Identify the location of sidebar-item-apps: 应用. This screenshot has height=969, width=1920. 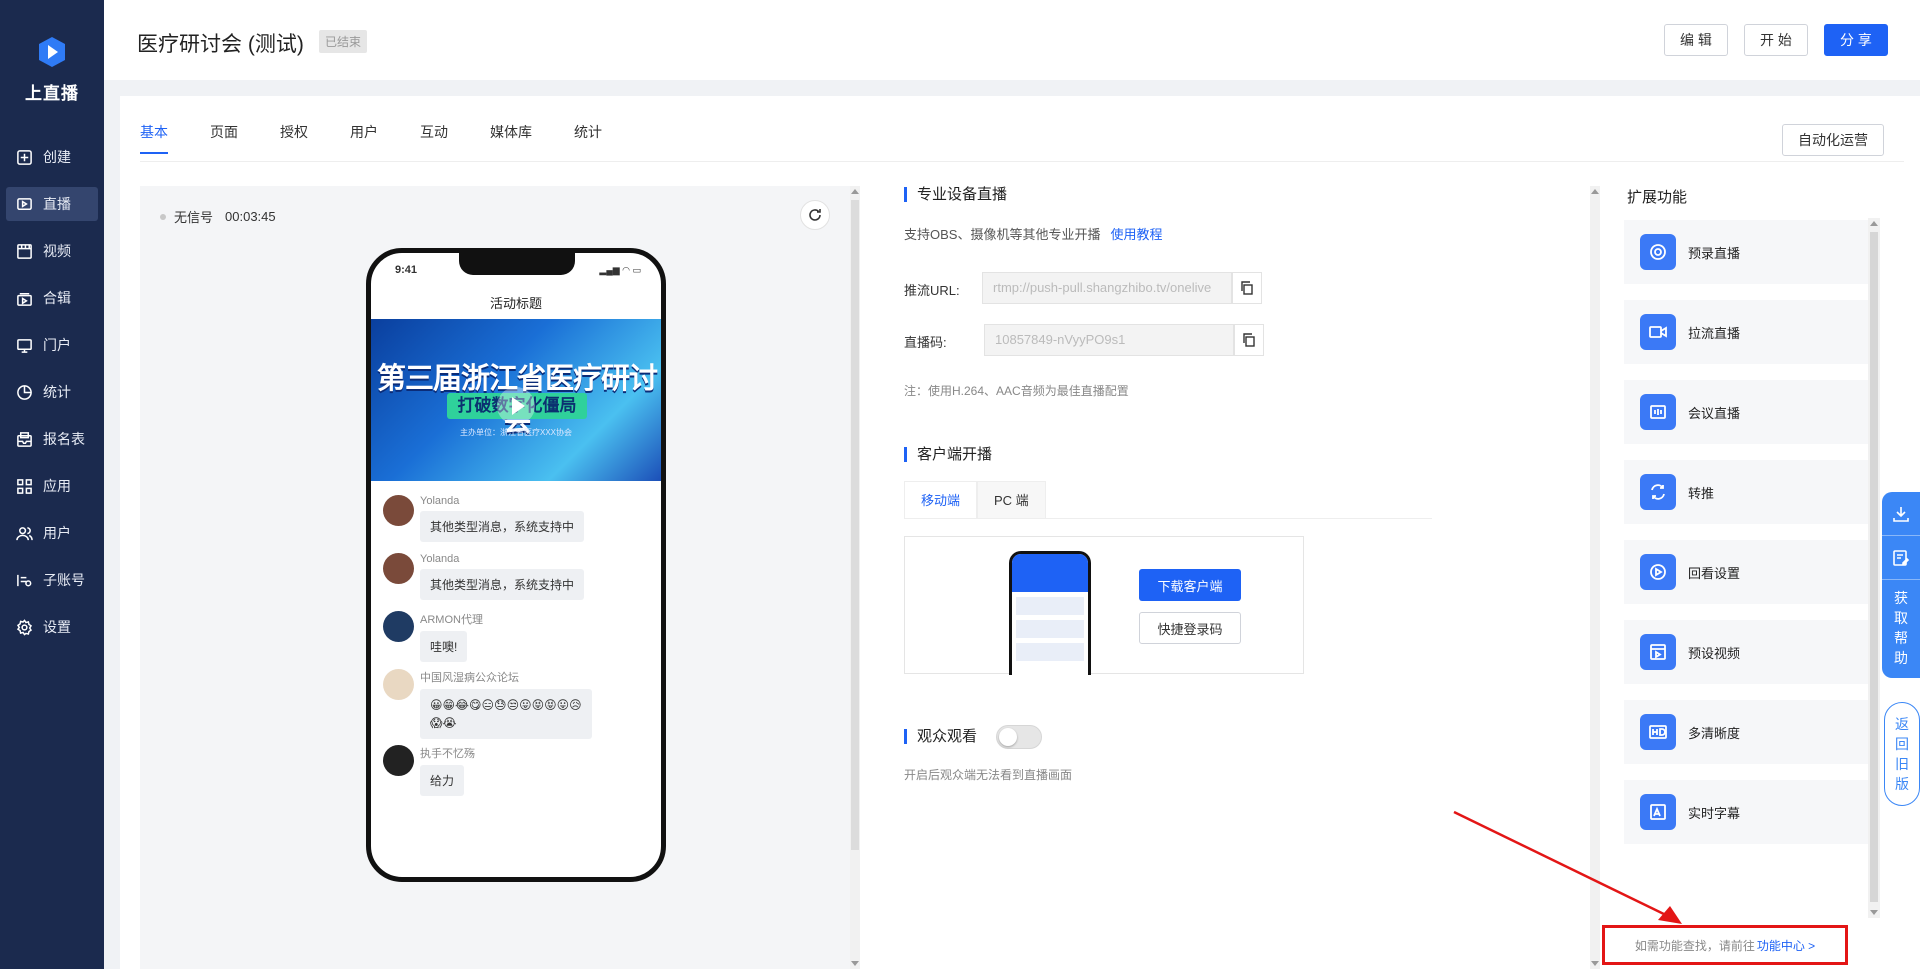
(52, 486).